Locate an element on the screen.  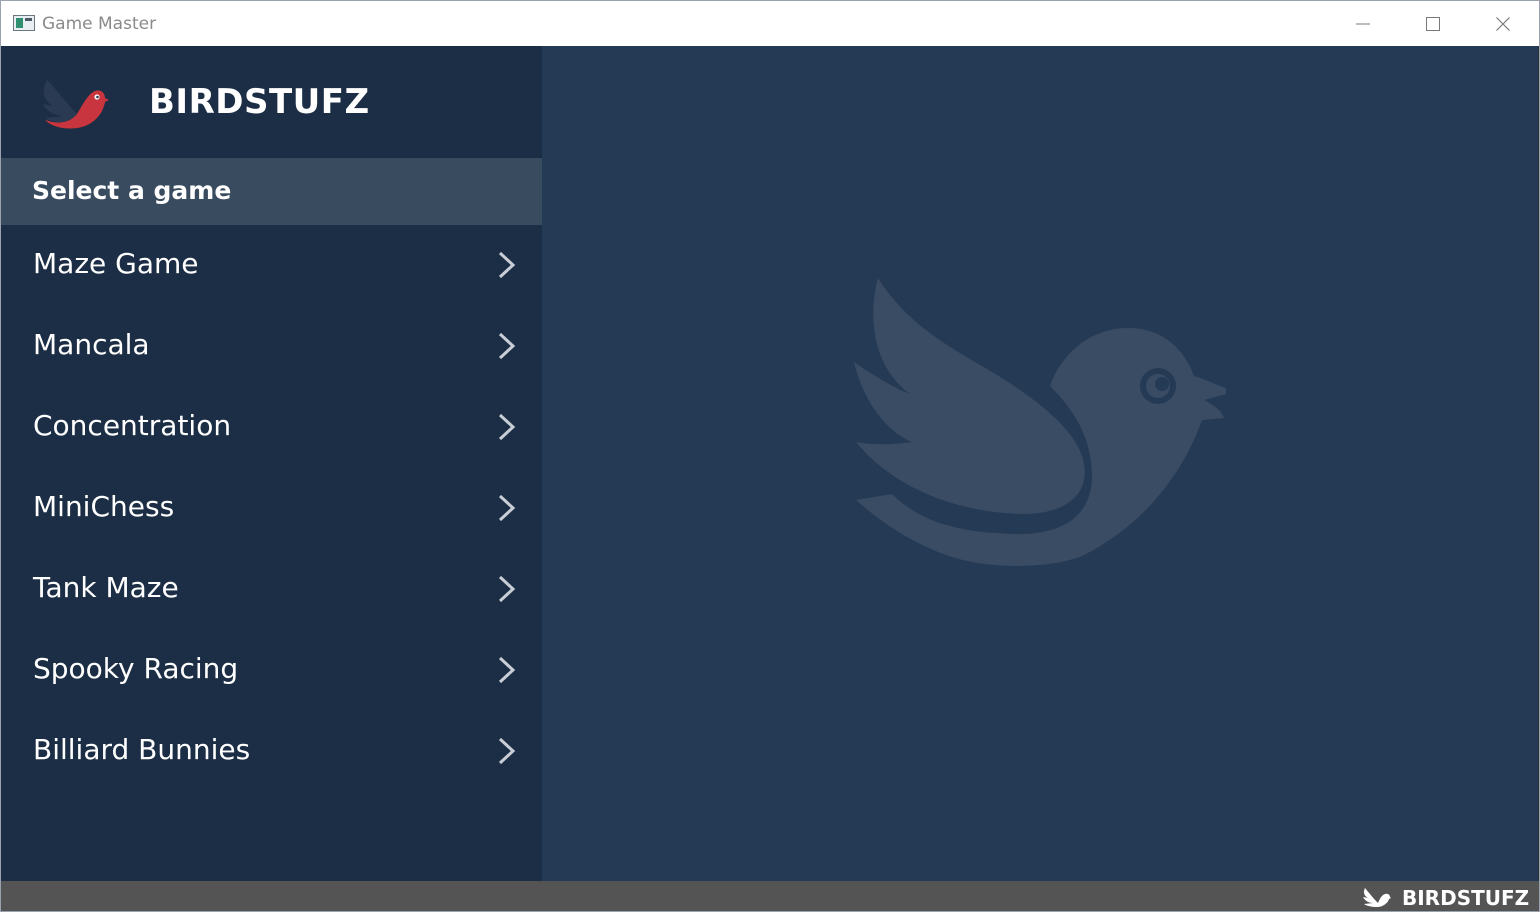
status-brand-name: BIRDSTUFZ is located at coordinates (1466, 898).